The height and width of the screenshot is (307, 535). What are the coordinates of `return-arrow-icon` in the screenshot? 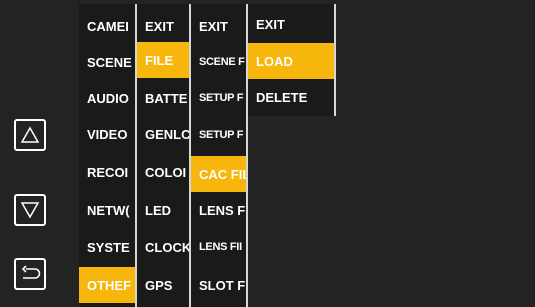 It's located at (31, 272).